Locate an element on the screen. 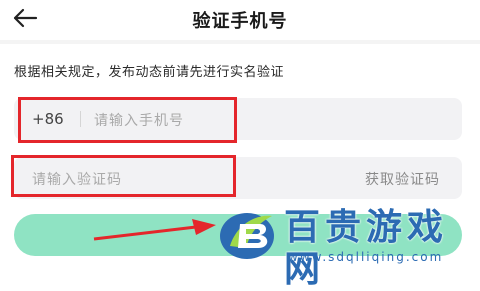 The width and height of the screenshot is (480, 291). header-divider is located at coordinates (240, 42).